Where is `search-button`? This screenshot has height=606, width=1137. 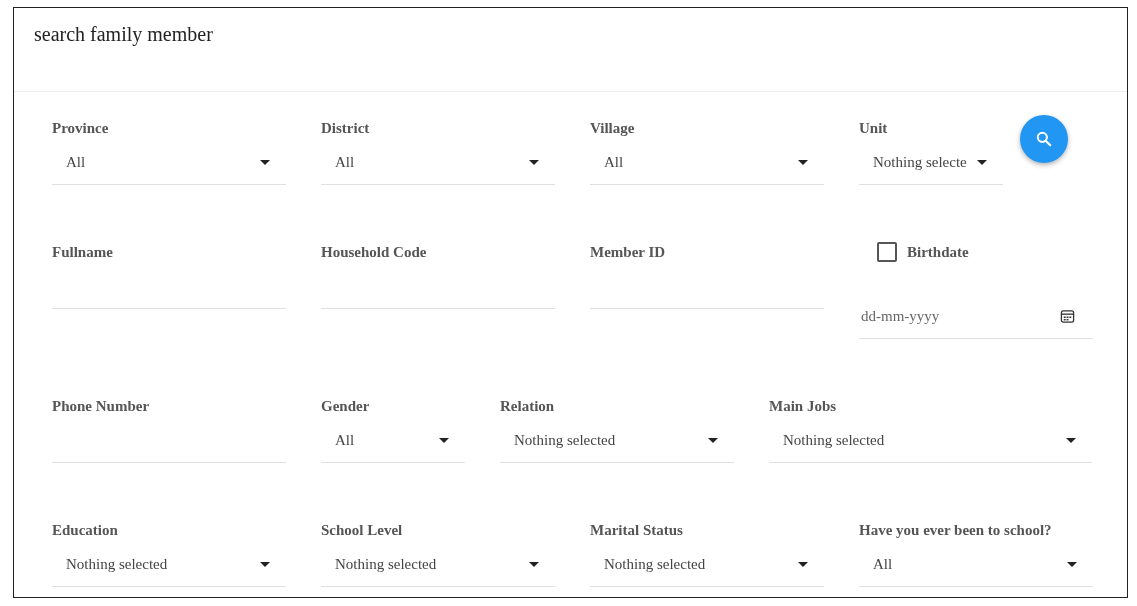
search-button is located at coordinates (1044, 139).